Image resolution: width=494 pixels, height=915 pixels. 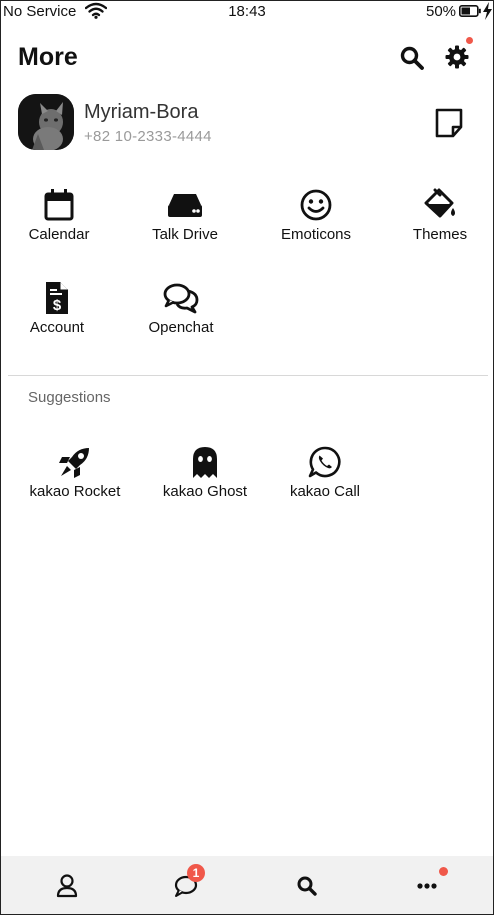 I want to click on suggestion-kakao-ghost: kakao Ghost, so click(x=205, y=472).